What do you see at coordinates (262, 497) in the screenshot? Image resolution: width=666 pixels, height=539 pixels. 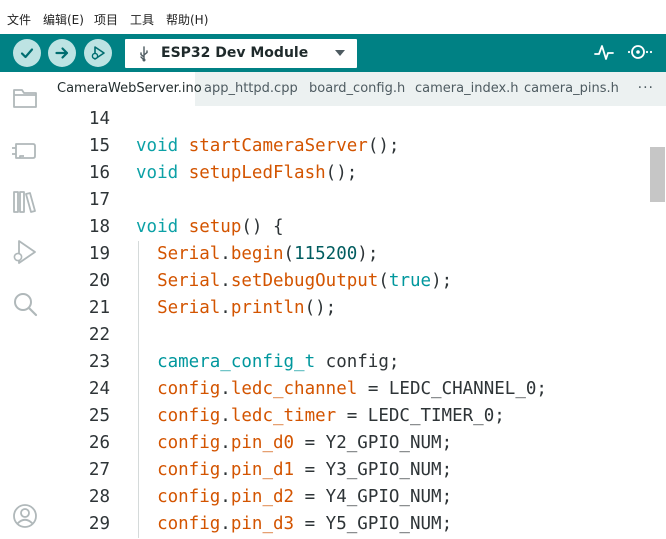 I see `code-token: pin_d2` at bounding box center [262, 497].